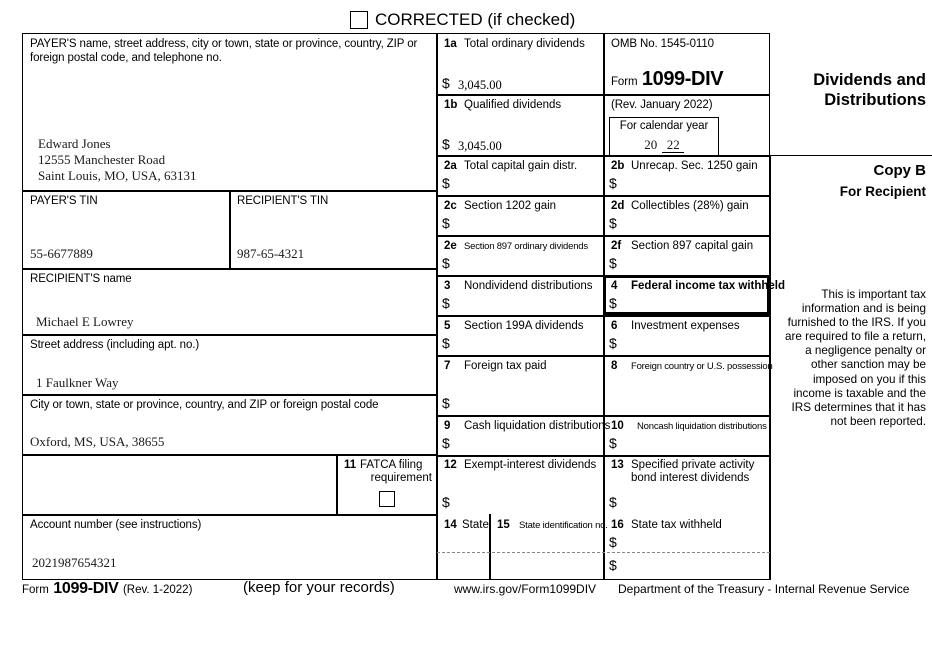 This screenshot has width=932, height=653. What do you see at coordinates (613, 343) in the screenshot?
I see `box6-currency: $` at bounding box center [613, 343].